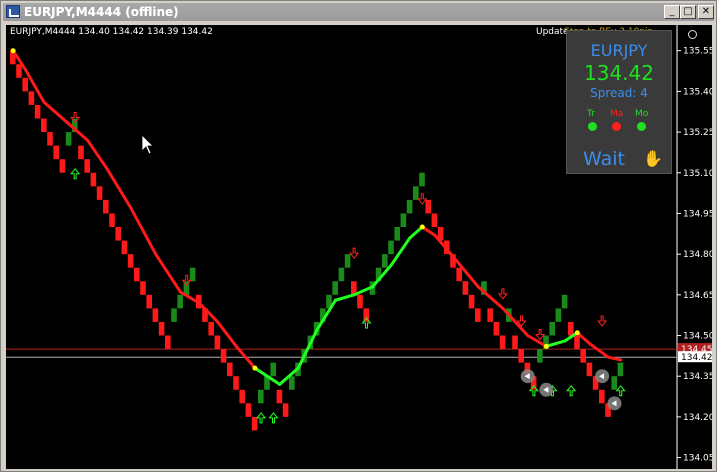 The height and width of the screenshot is (472, 717). What do you see at coordinates (592, 126) in the screenshot?
I see `indicator-dot-tr` at bounding box center [592, 126].